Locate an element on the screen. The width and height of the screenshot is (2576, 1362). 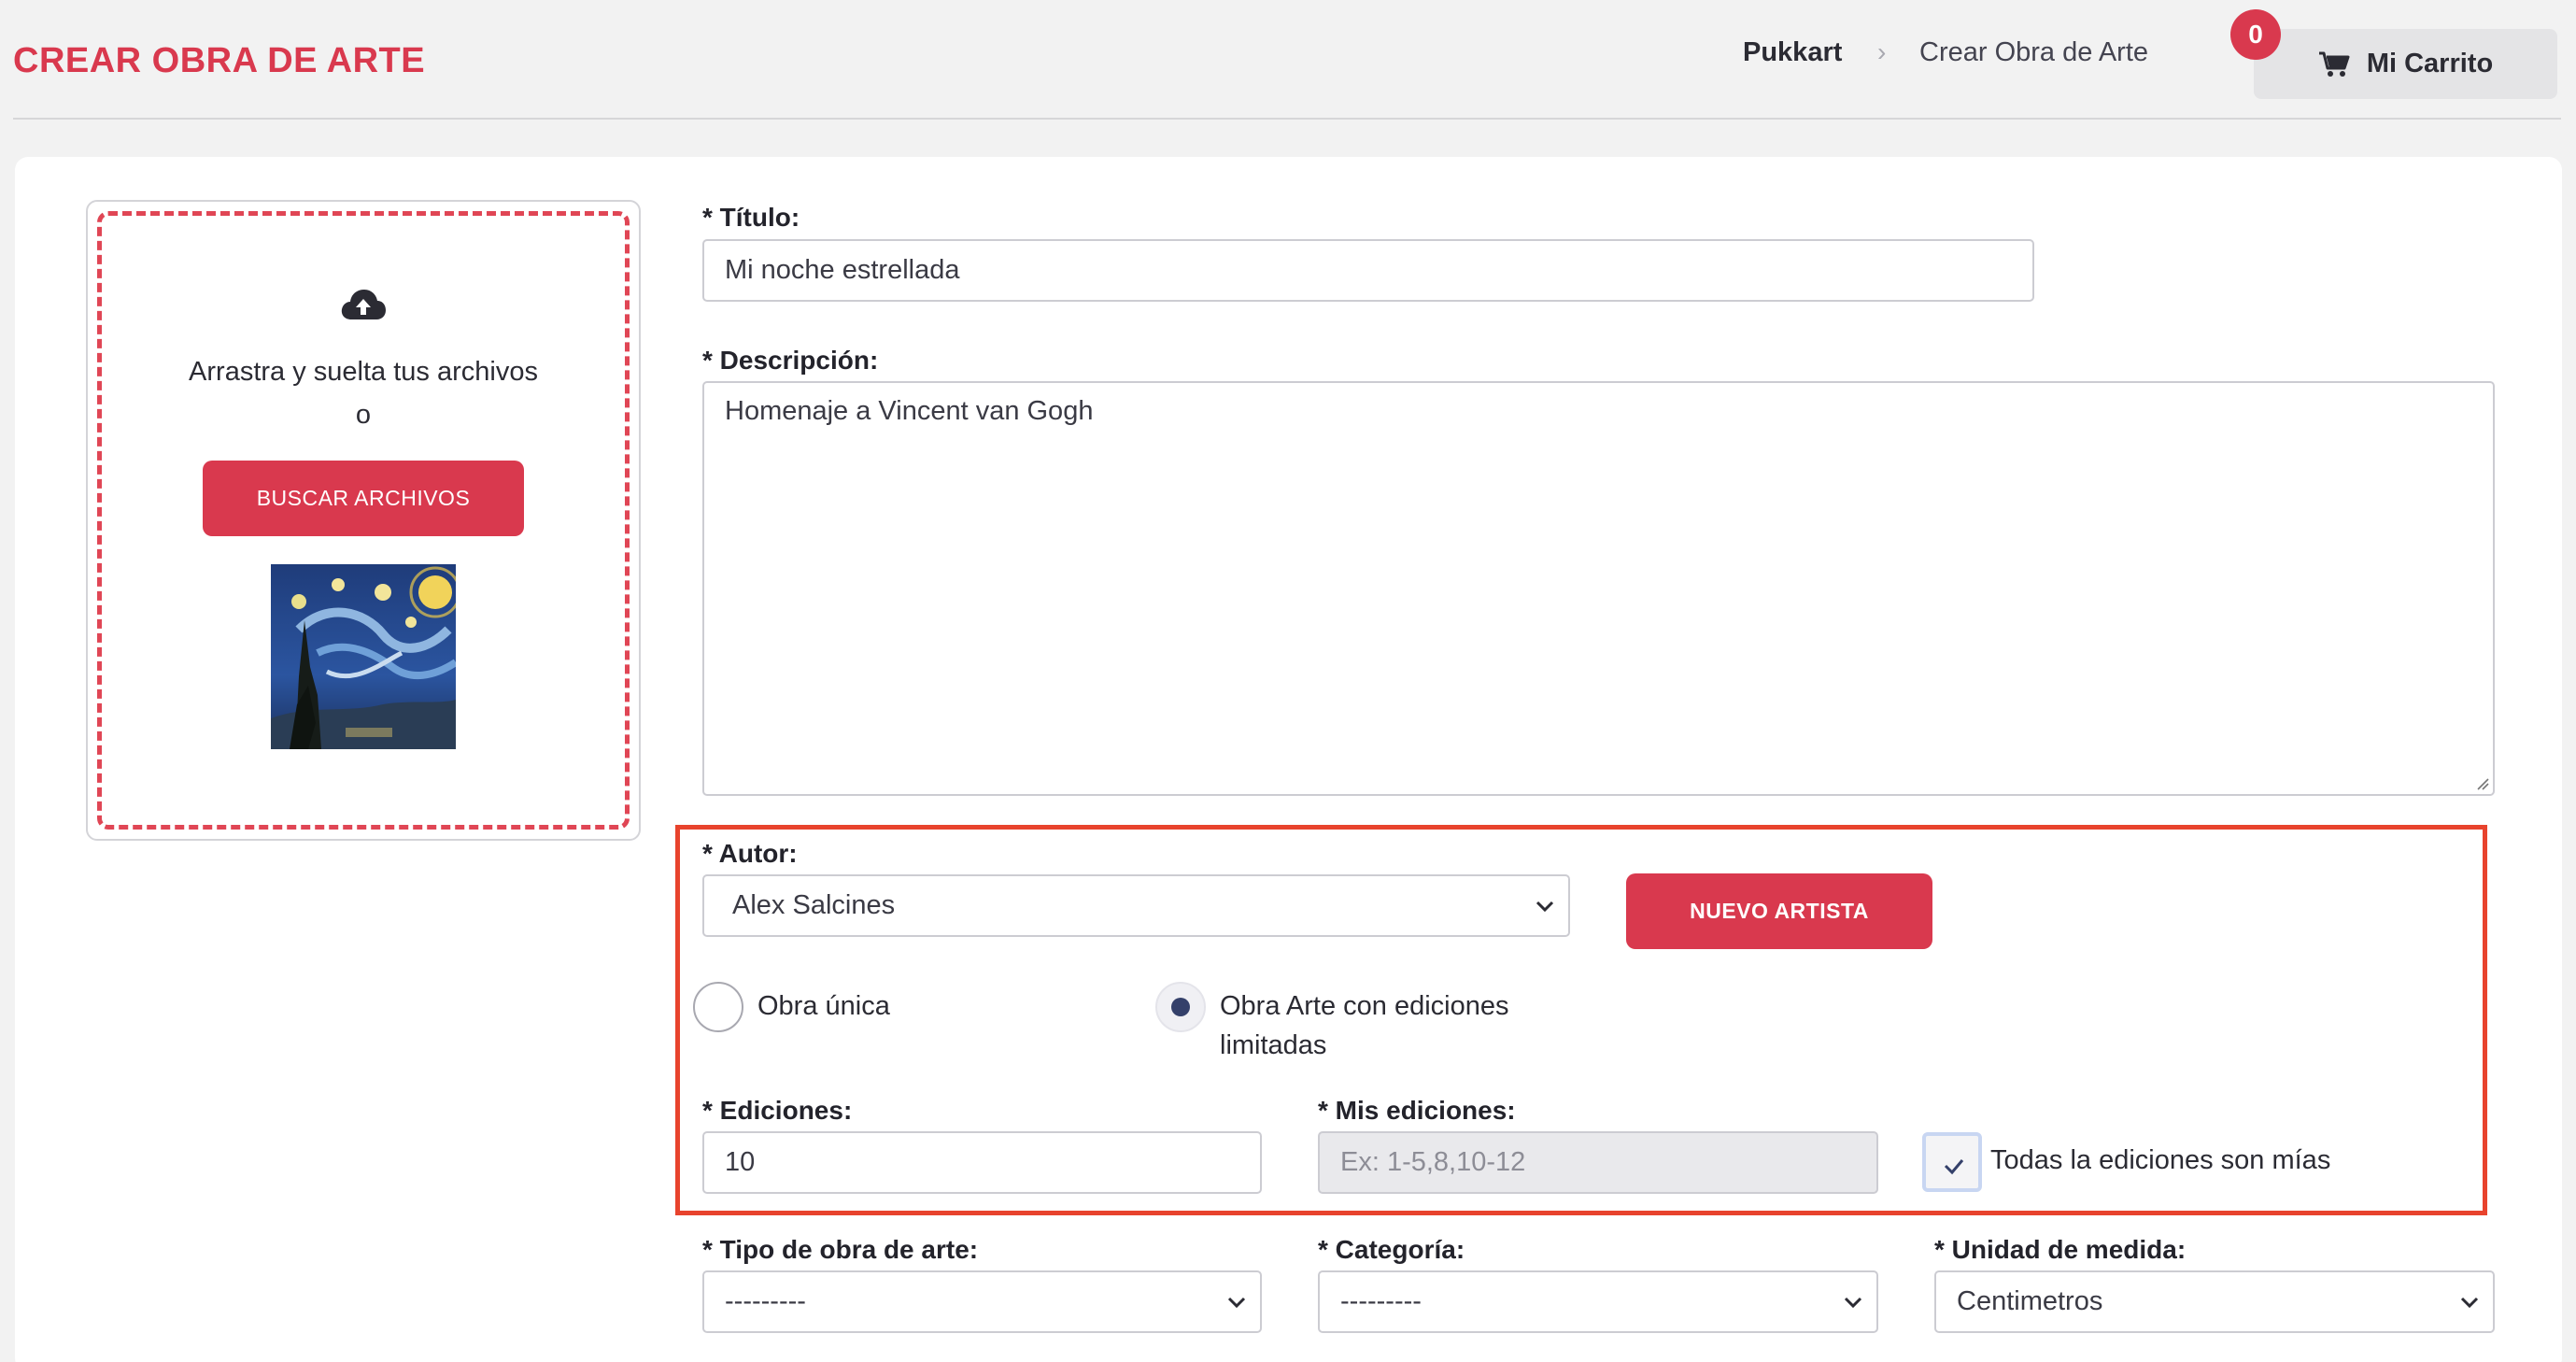
category-select: --------- is located at coordinates (1598, 1301).